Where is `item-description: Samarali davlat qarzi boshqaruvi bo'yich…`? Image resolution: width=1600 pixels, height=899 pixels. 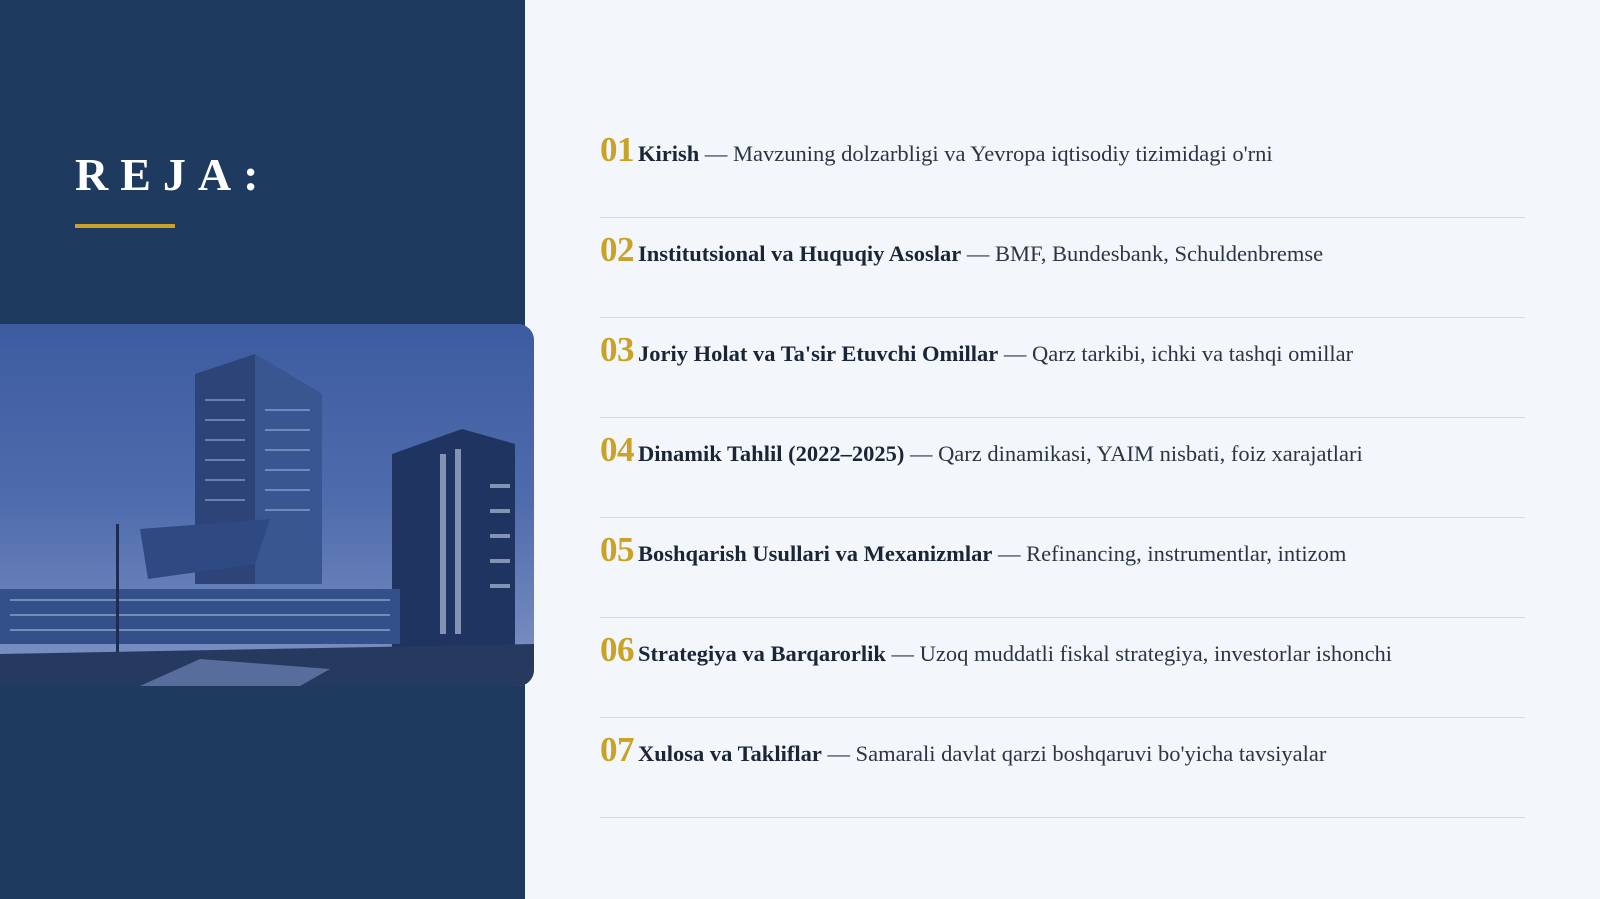
item-description: Samarali davlat qarzi boshqaruvi bo'yich… is located at coordinates (1091, 753).